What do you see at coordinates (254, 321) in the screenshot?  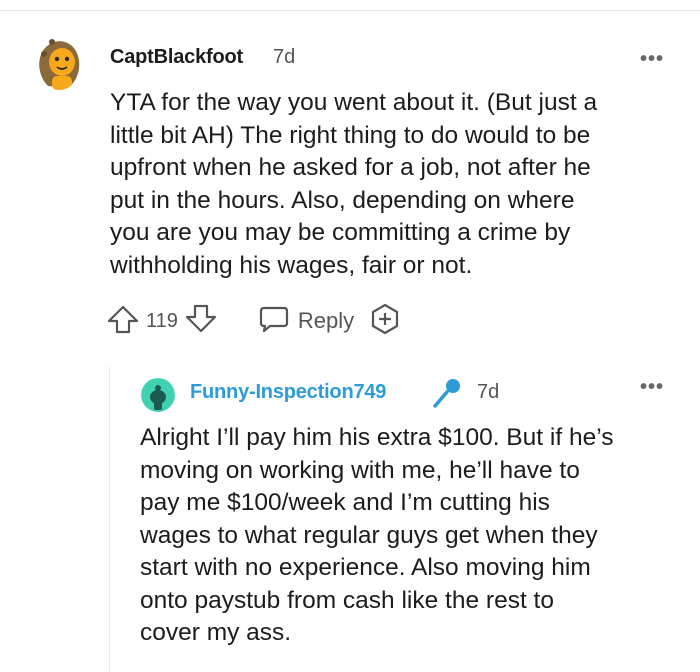 I see `comment-actions: 119 Reply` at bounding box center [254, 321].